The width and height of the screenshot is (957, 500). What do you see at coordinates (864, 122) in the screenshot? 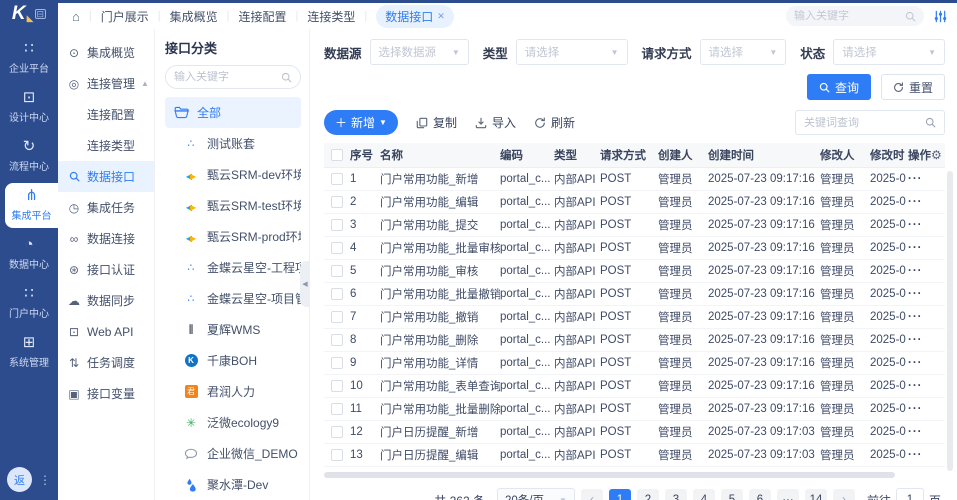
I see `keyword-search-input` at bounding box center [864, 122].